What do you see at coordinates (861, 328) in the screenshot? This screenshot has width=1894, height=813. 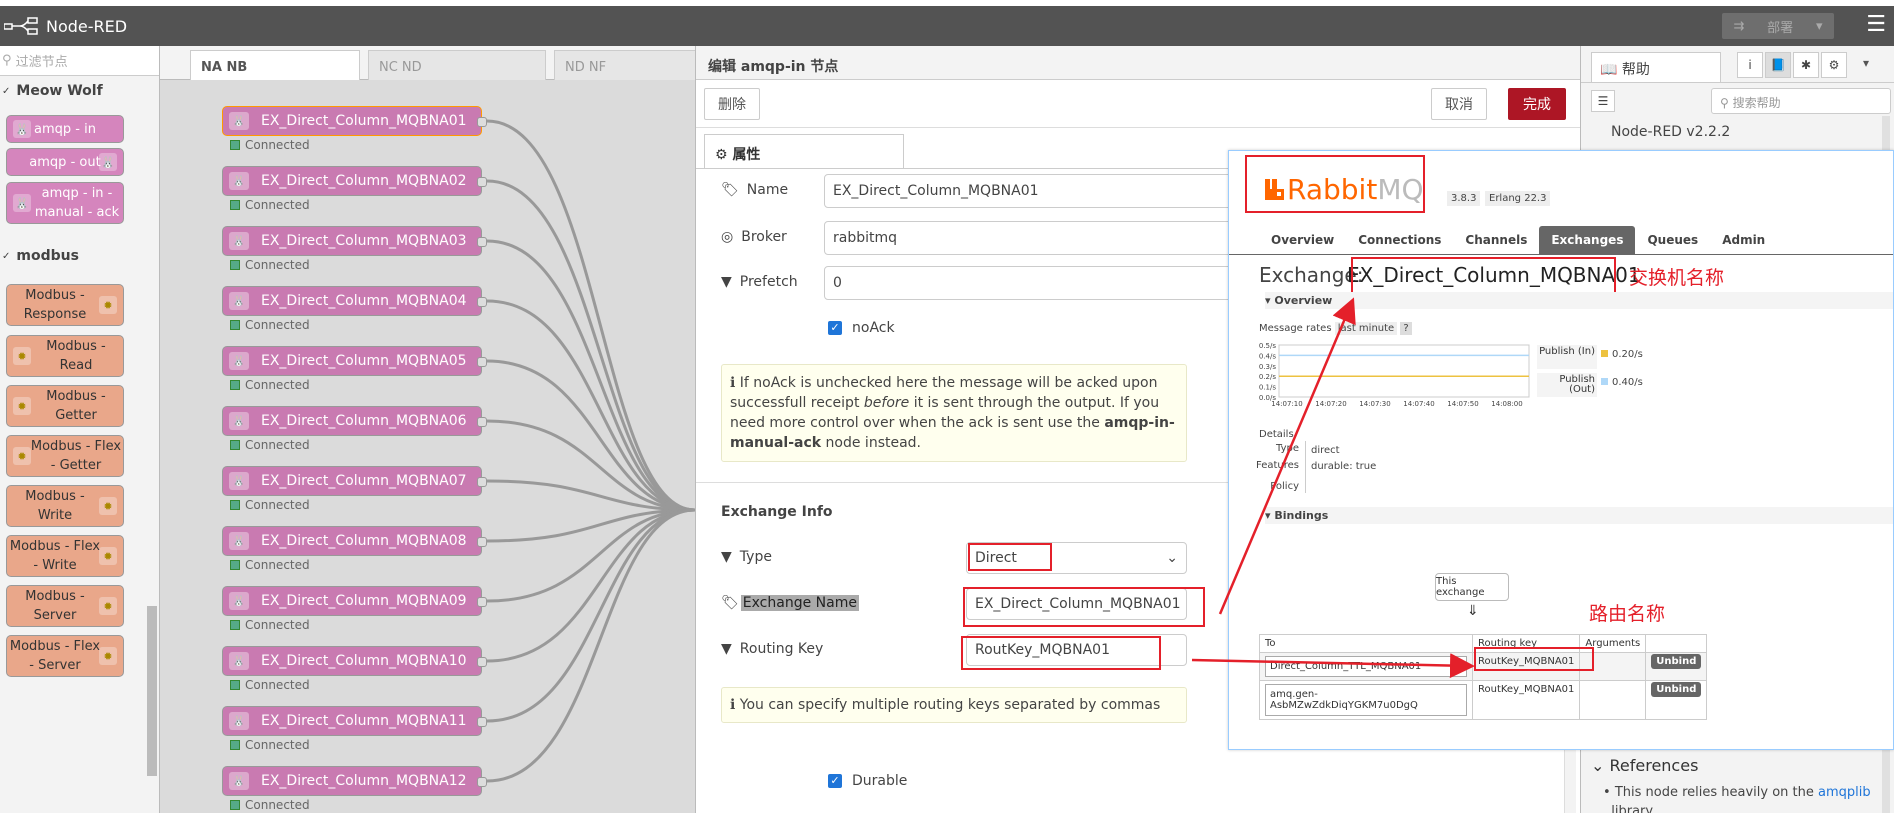 I see `noack-checkbox-row: ✓ noAck` at bounding box center [861, 328].